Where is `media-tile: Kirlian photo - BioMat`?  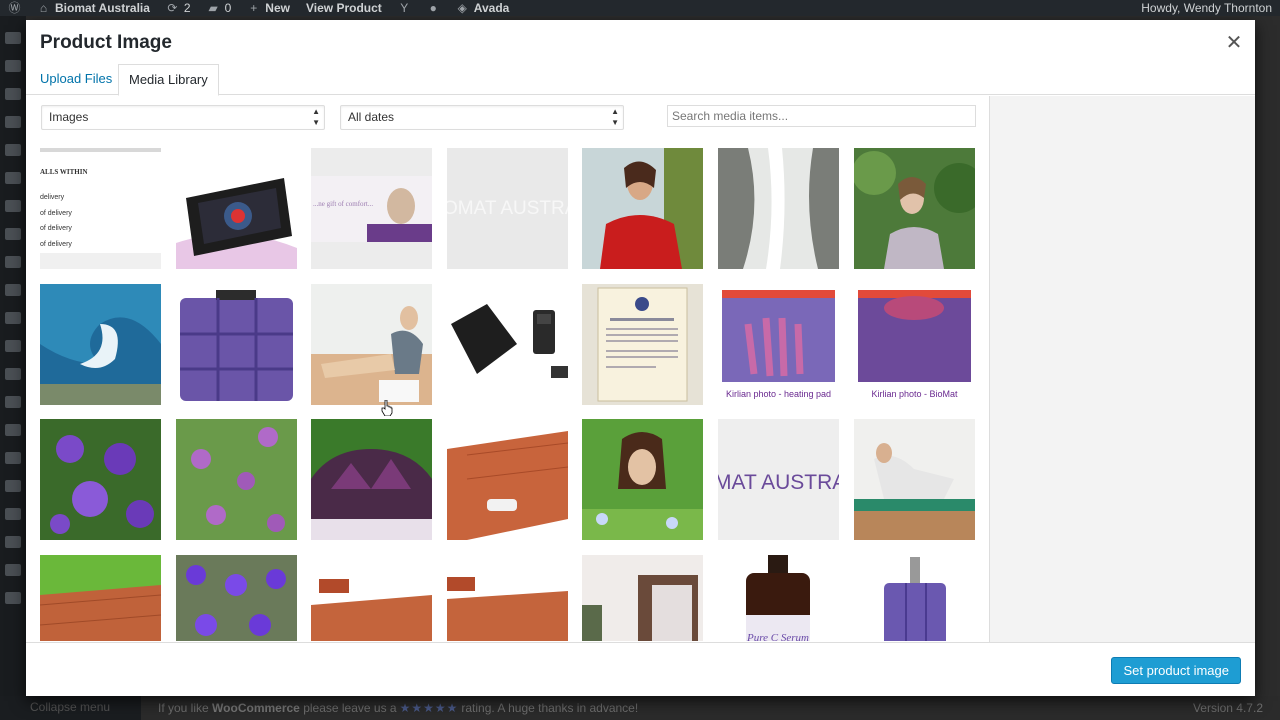 media-tile: Kirlian photo - BioMat is located at coordinates (914, 344).